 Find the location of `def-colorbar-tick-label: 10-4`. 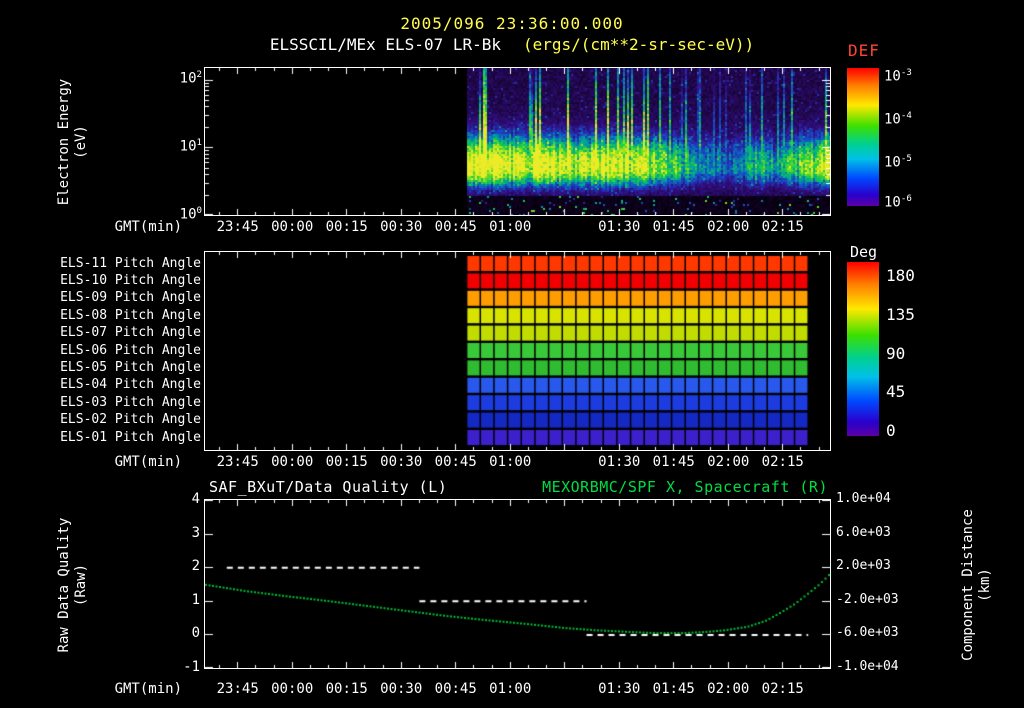

def-colorbar-tick-label: 10-4 is located at coordinates (898, 119).